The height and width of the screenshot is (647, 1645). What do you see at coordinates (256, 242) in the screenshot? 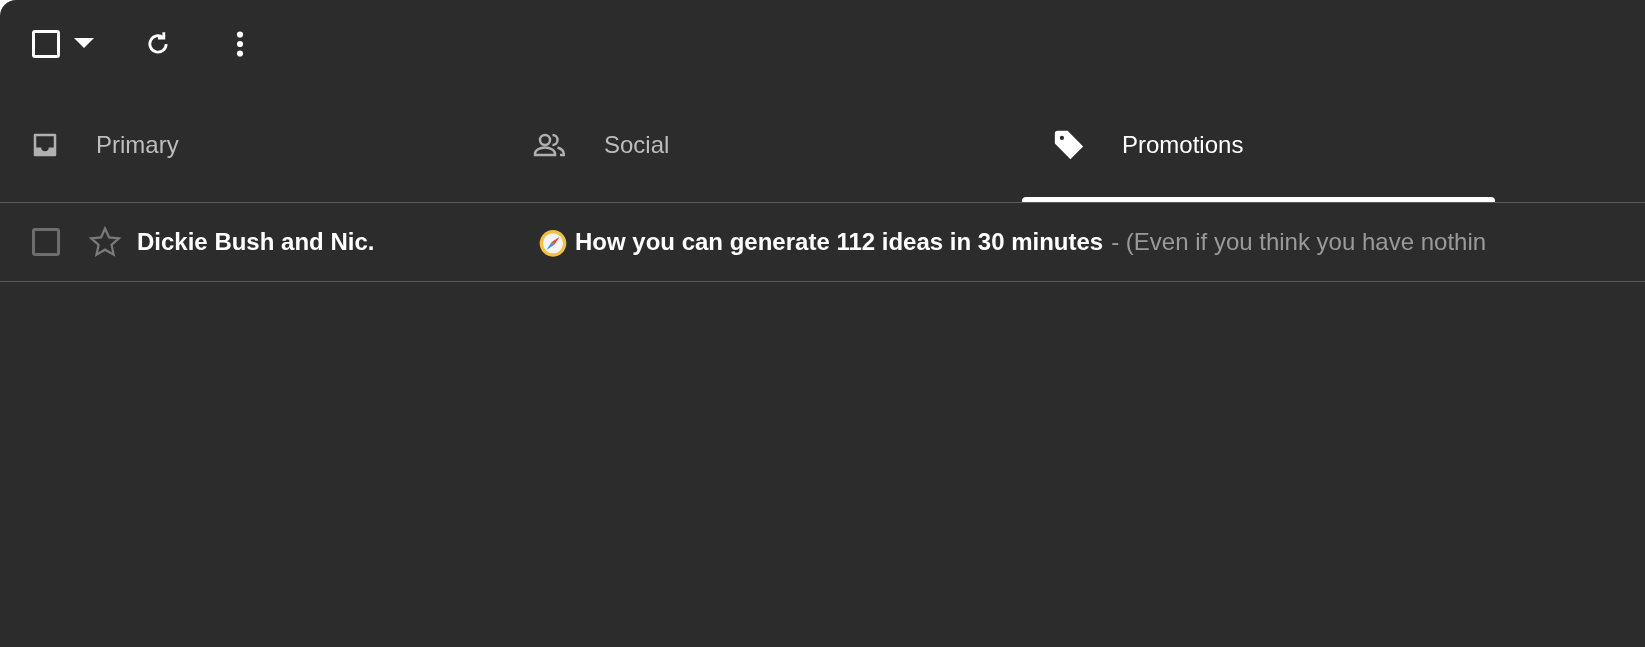
I see `email-sender: Dickie Bush and Nic.` at bounding box center [256, 242].